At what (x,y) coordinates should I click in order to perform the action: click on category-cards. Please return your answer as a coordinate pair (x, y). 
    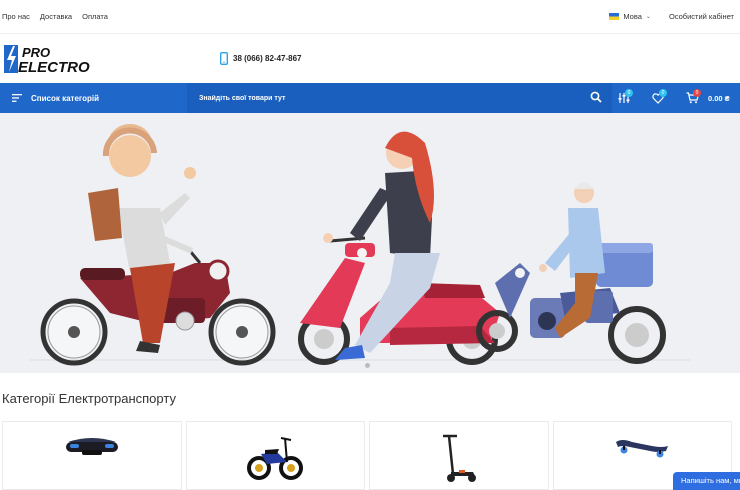
    Looking at the image, I should click on (367, 455).